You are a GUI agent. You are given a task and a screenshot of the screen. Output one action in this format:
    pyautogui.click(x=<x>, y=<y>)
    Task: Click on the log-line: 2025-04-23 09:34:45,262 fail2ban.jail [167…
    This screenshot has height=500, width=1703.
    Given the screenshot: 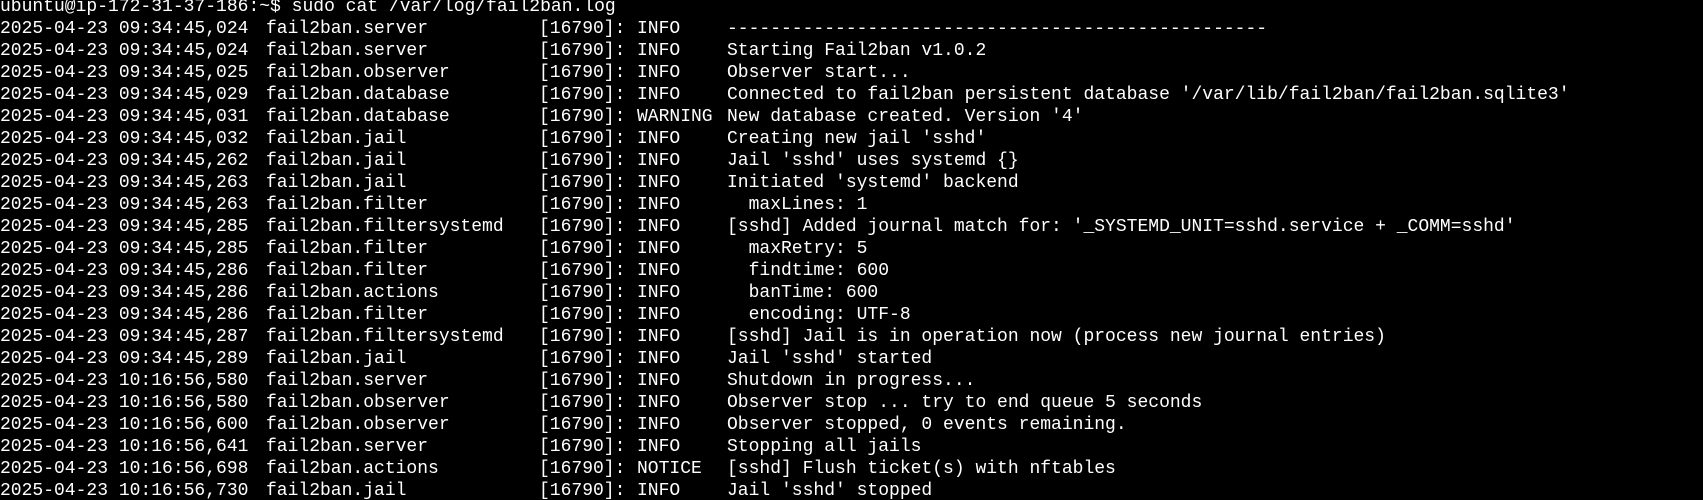 What is the action you would take?
    pyautogui.click(x=851, y=161)
    